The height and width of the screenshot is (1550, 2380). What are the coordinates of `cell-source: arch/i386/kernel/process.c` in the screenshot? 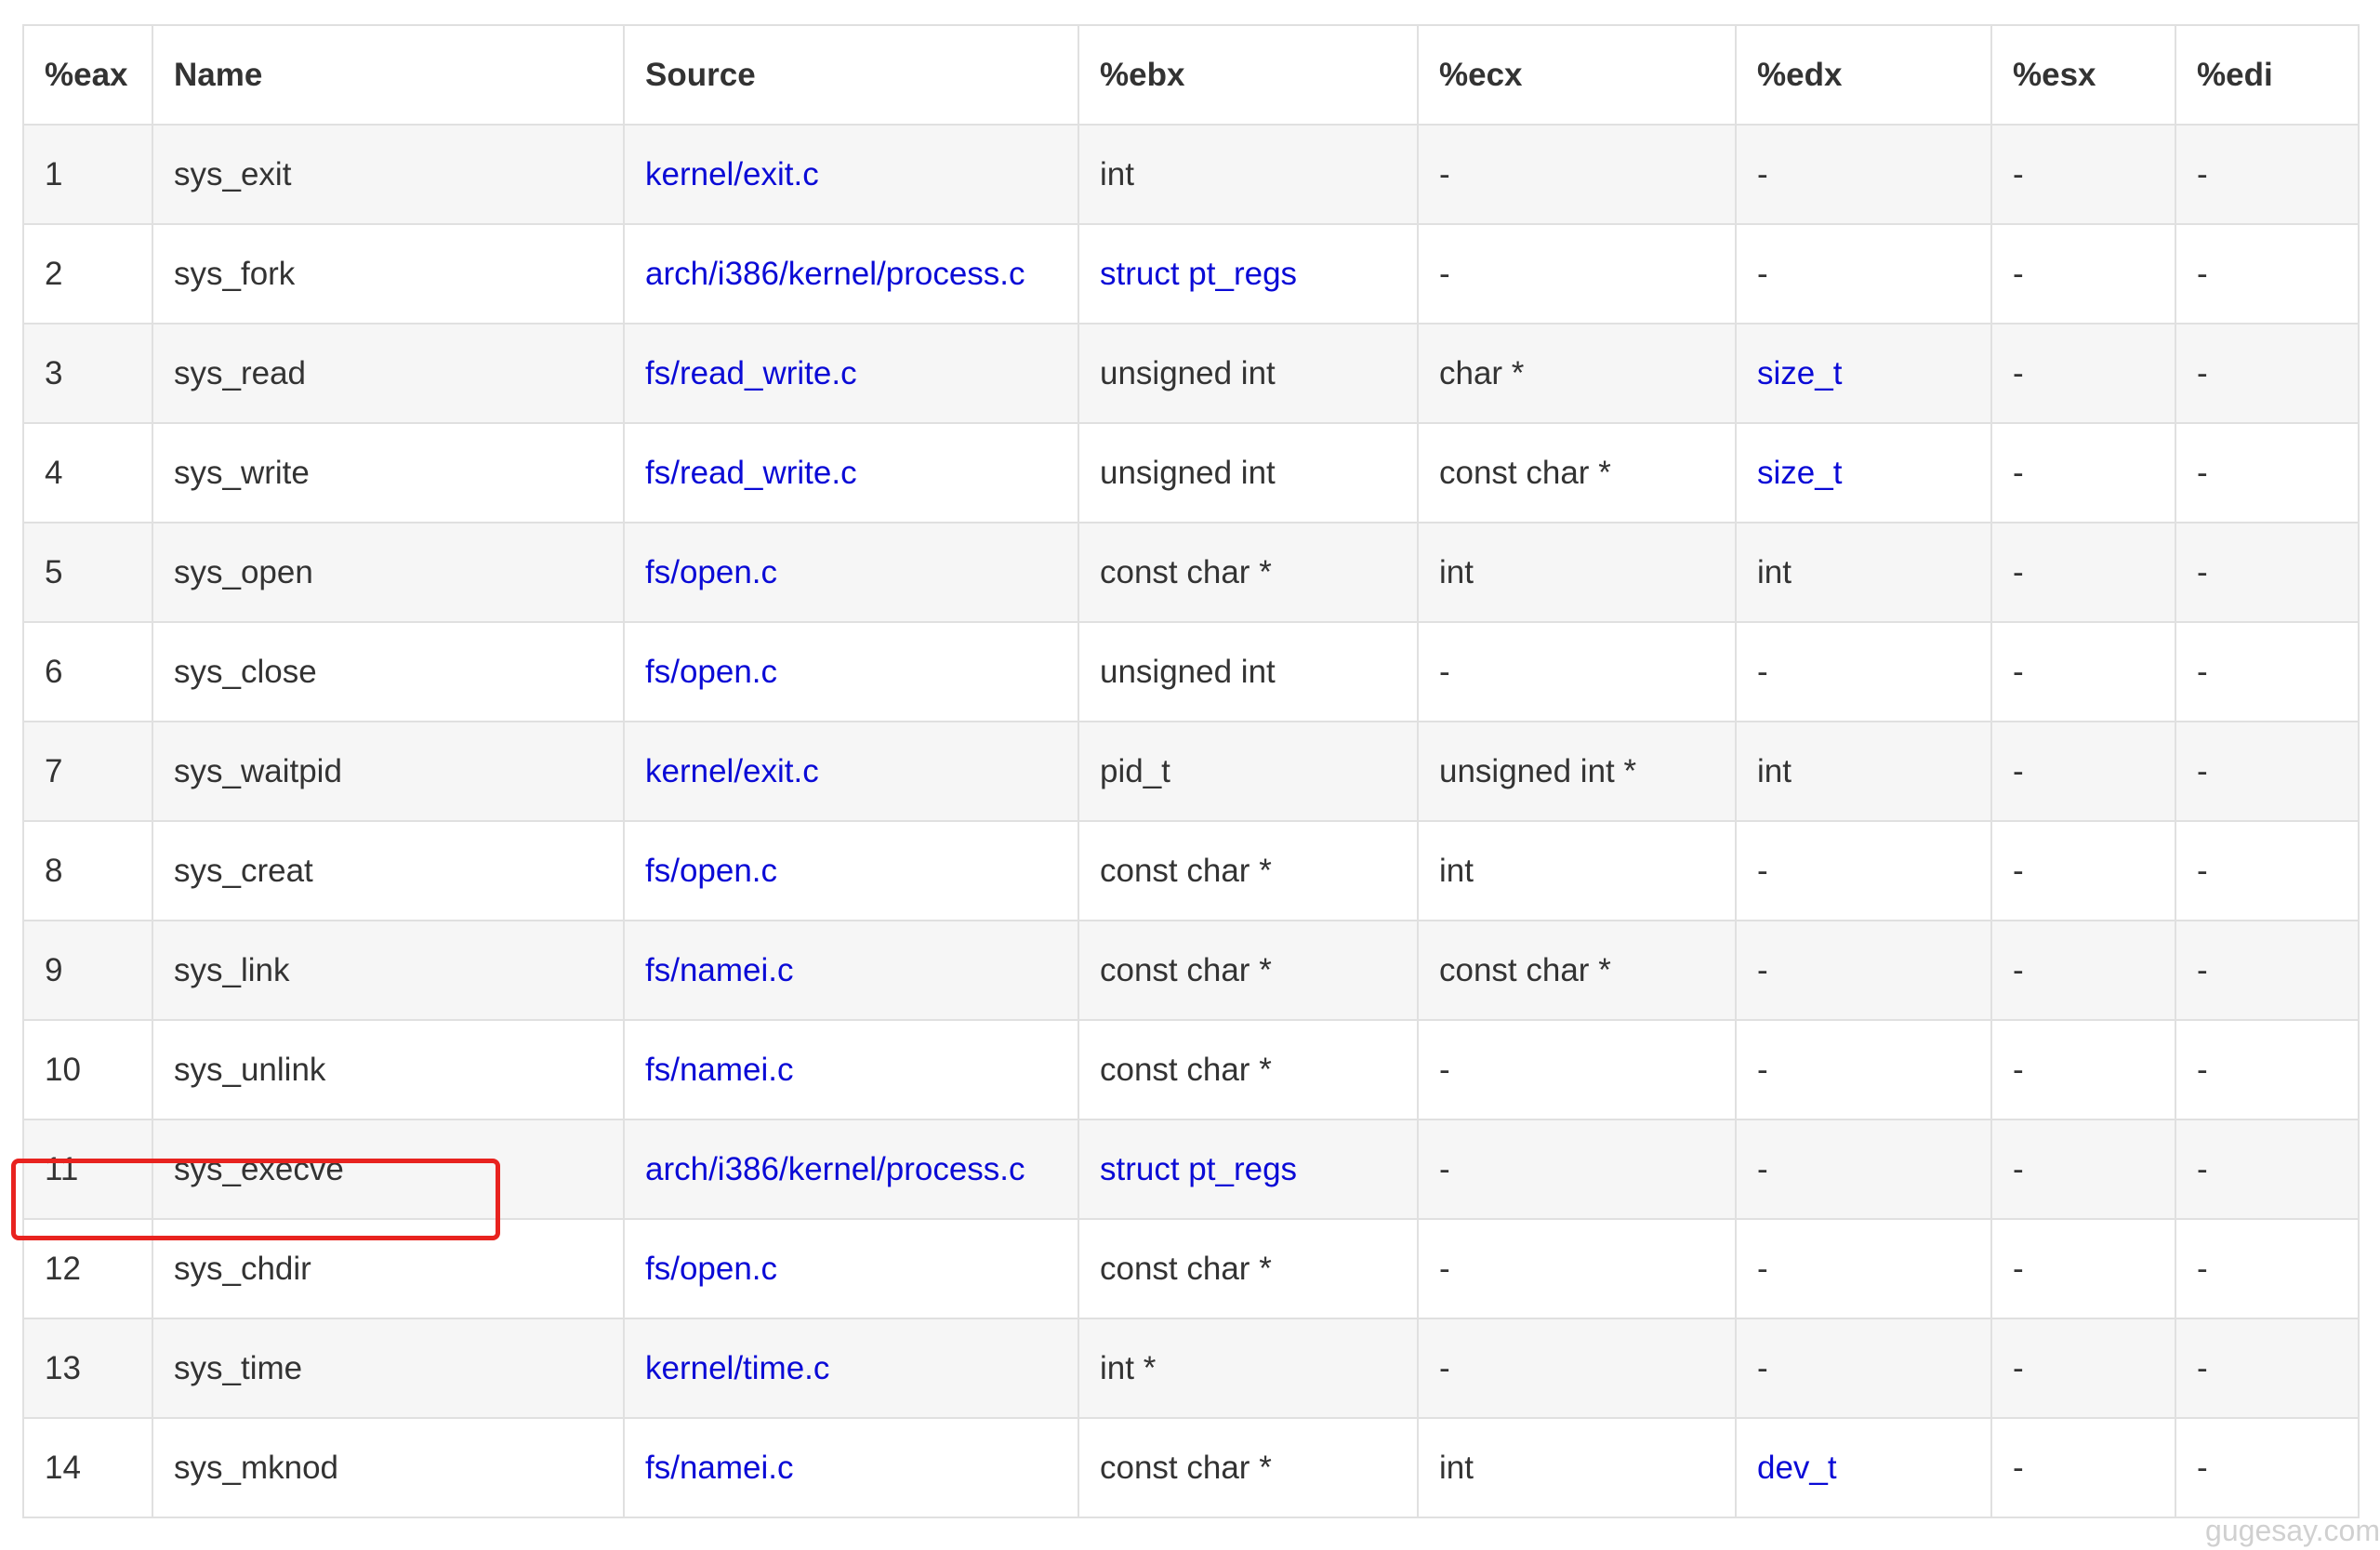 It's located at (851, 1169).